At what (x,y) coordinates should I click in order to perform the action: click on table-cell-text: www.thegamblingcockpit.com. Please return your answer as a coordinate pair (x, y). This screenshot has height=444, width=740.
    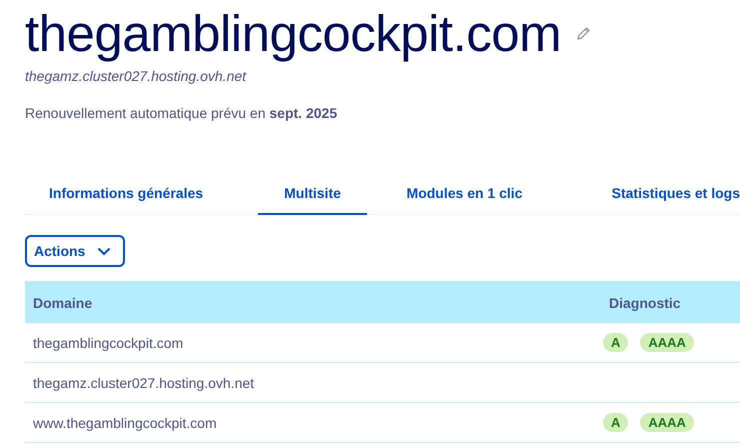
    Looking at the image, I should click on (125, 422).